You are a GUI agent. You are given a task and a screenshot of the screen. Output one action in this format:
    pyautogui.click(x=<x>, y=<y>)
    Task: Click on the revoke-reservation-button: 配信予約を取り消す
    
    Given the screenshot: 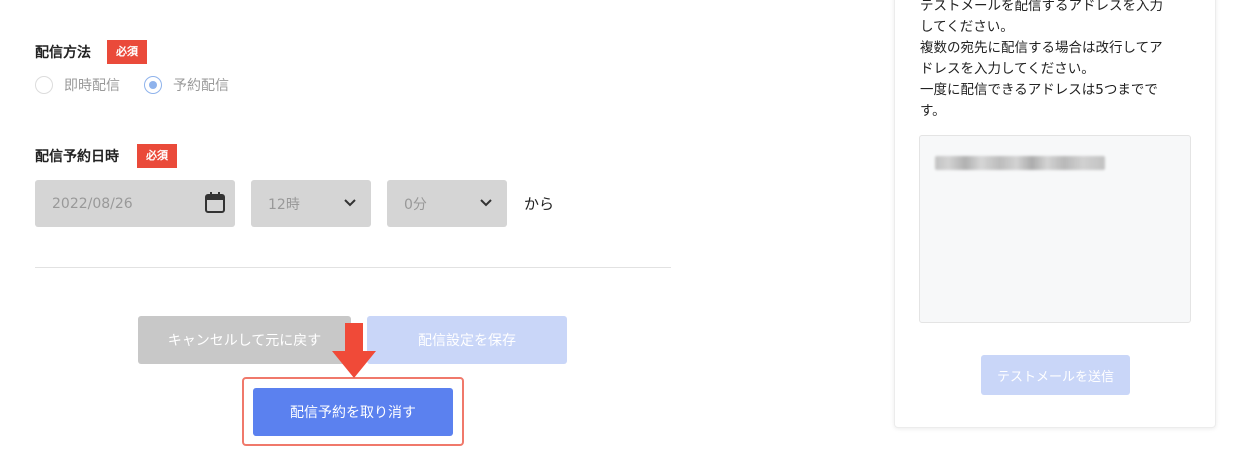 What is the action you would take?
    pyautogui.click(x=353, y=412)
    